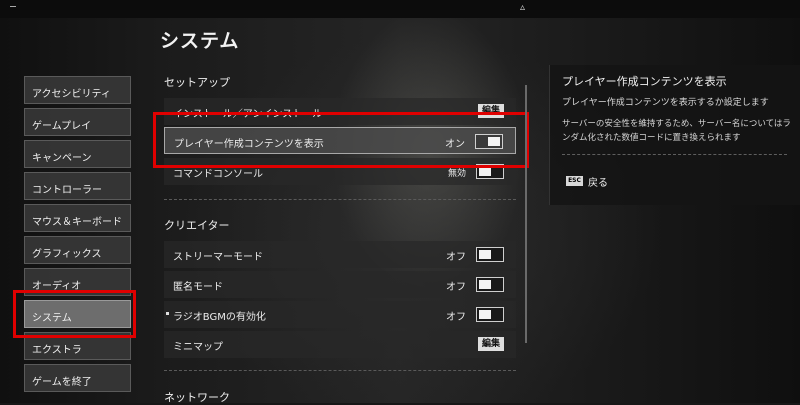 The height and width of the screenshot is (405, 800). I want to click on edit-button: 編集, so click(491, 344).